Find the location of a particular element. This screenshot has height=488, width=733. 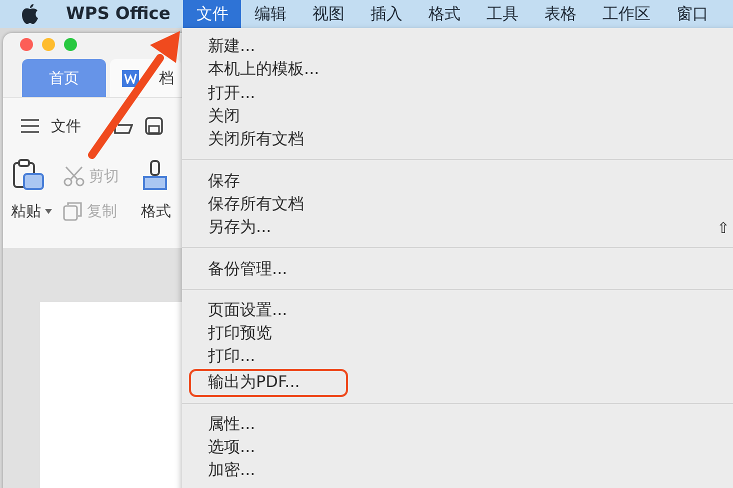

paste-button: 粘贴 is located at coordinates (31, 211).